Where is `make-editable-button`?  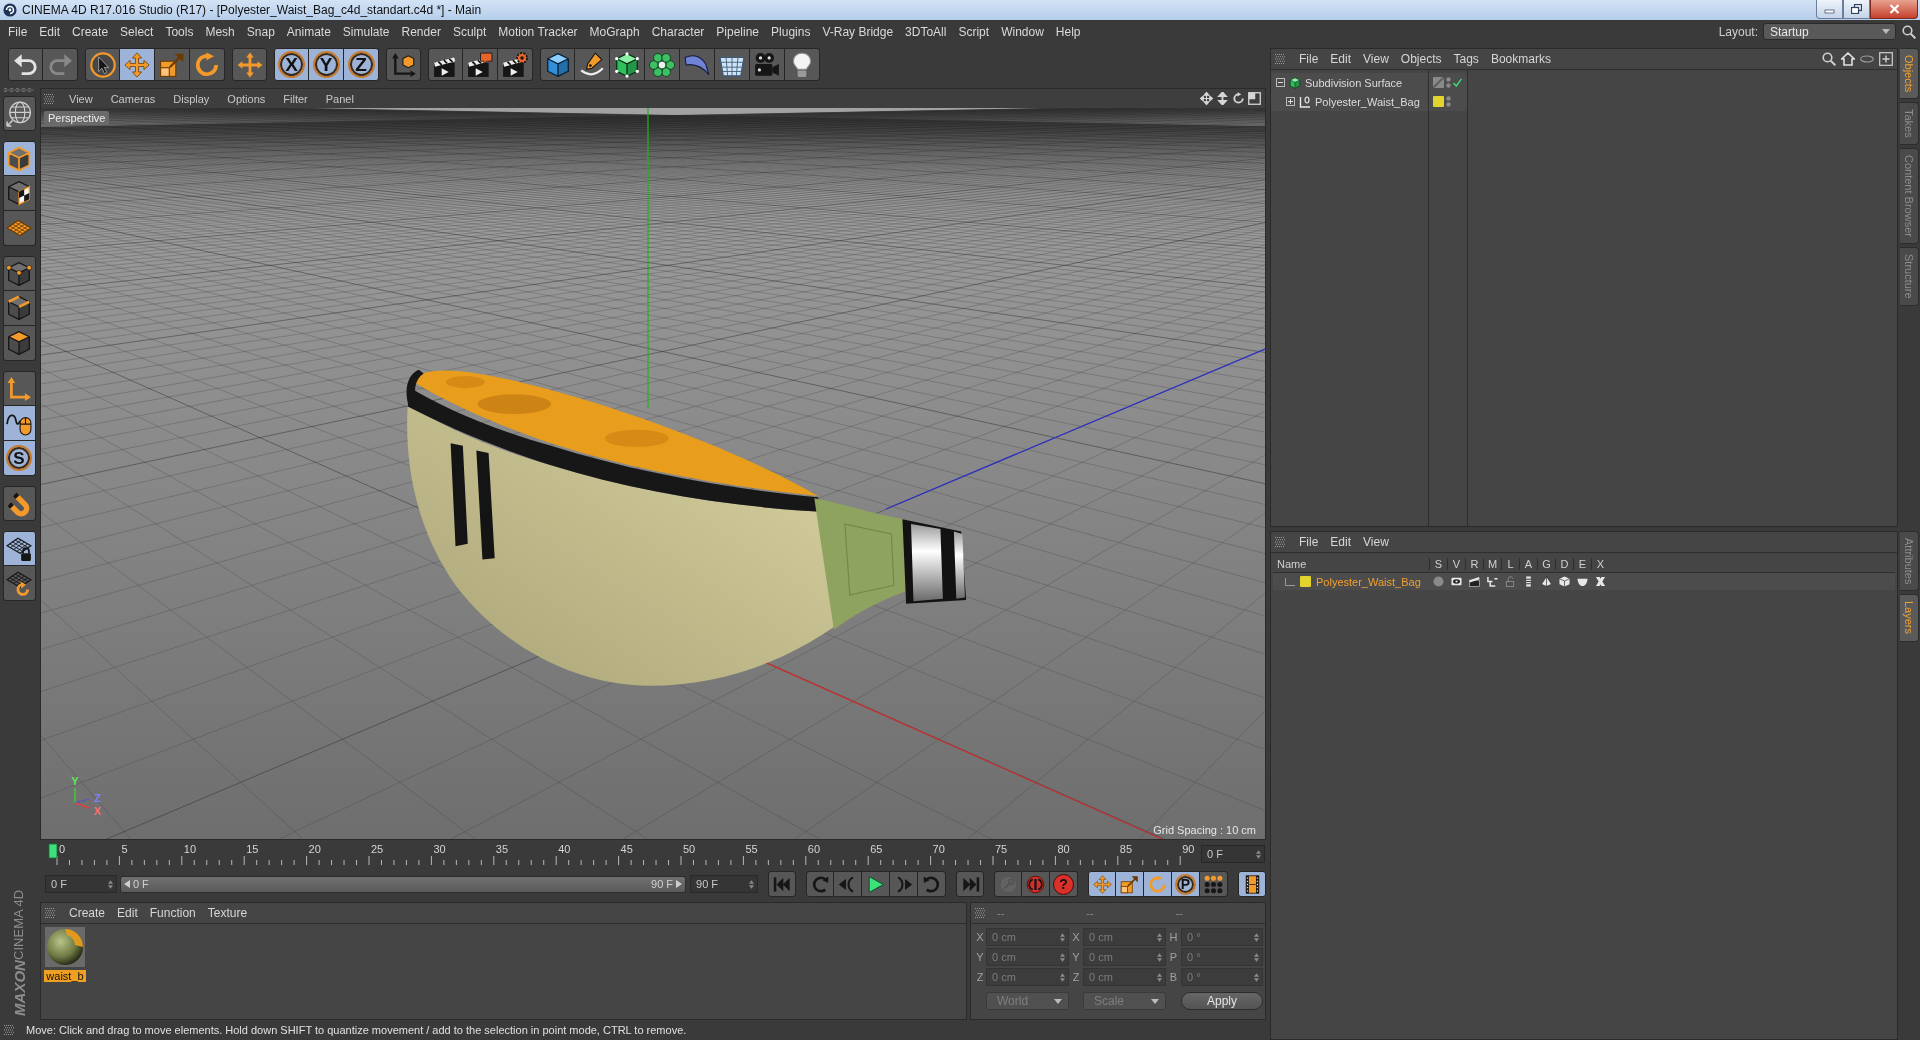 make-editable-button is located at coordinates (19, 113).